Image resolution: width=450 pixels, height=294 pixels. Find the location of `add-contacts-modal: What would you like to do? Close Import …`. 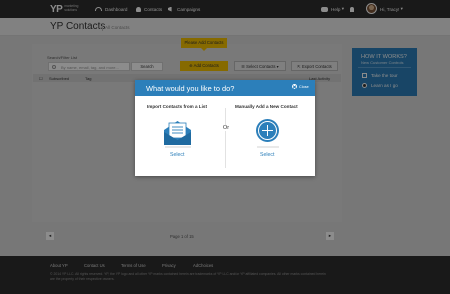

add-contacts-modal: What would you like to do? Close Import … is located at coordinates (225, 128).